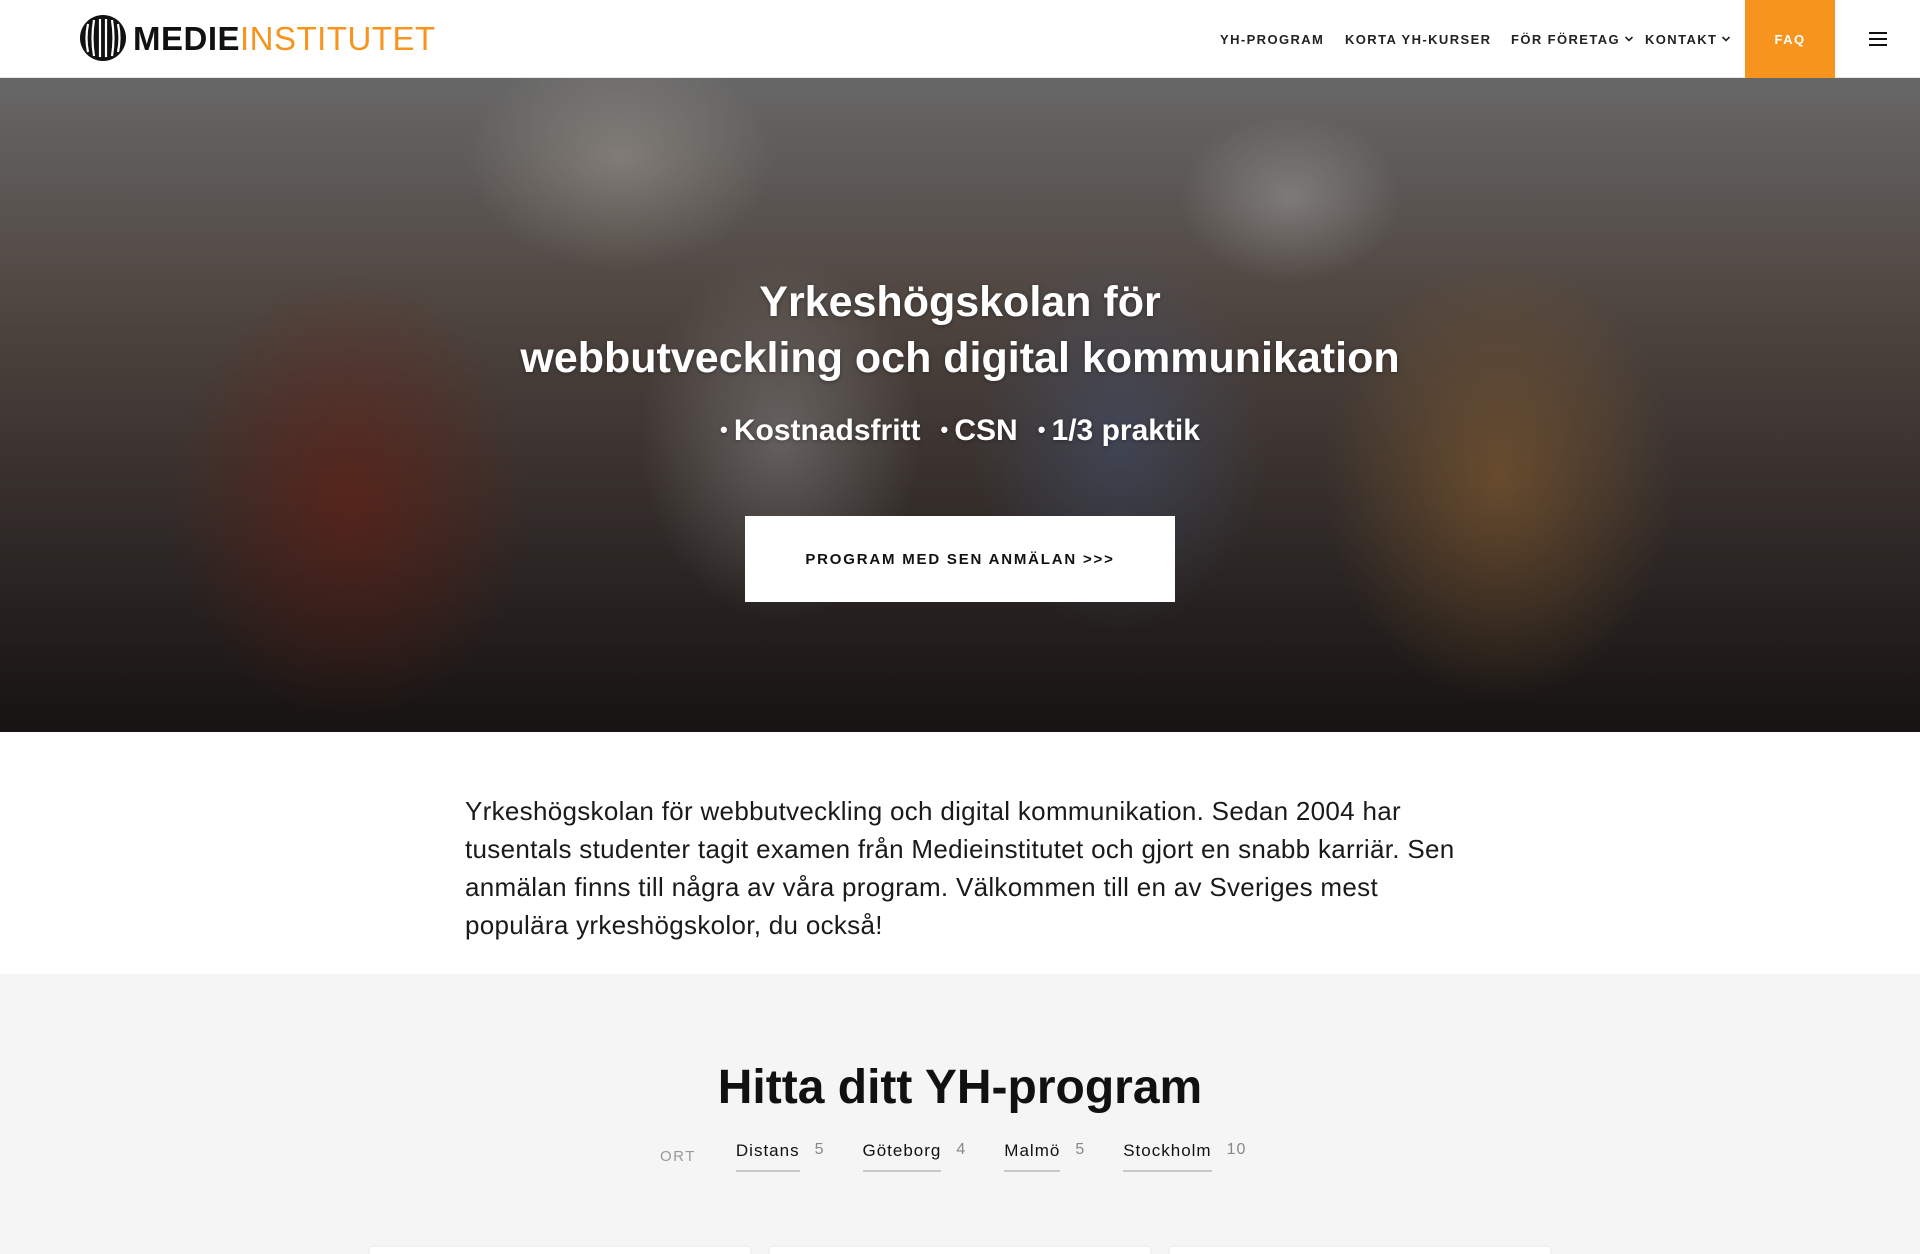  Describe the element at coordinates (1119, 431) in the screenshot. I see `hero-bullet: 1/3 praktik` at that location.